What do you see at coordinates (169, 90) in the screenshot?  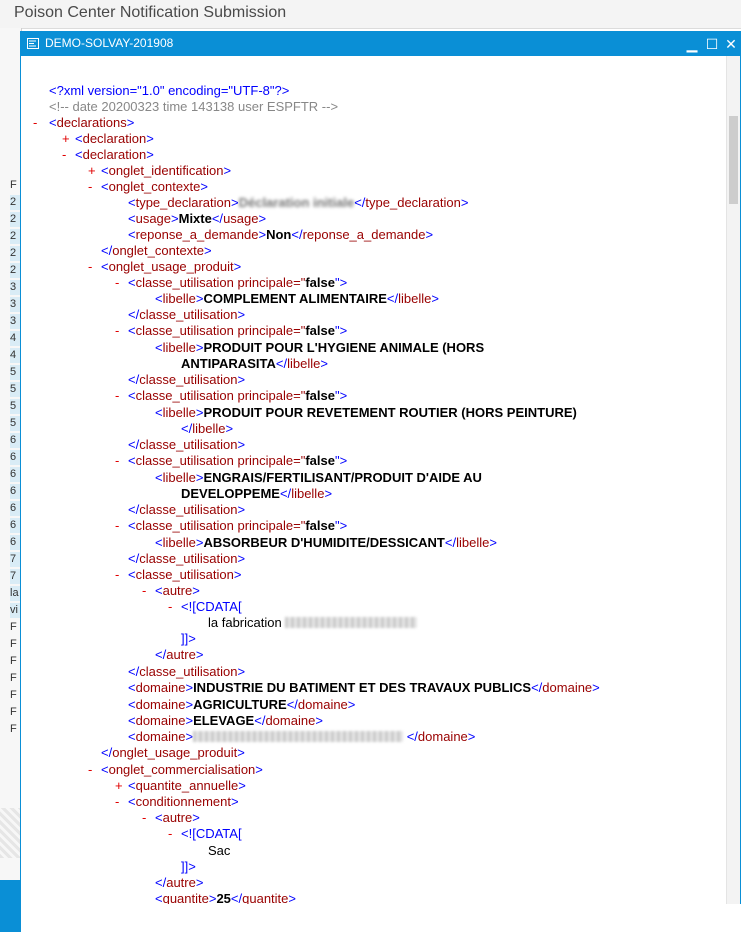 I see `xml-declaration: <?xml version="1.0" encoding="UTF-8"?>` at bounding box center [169, 90].